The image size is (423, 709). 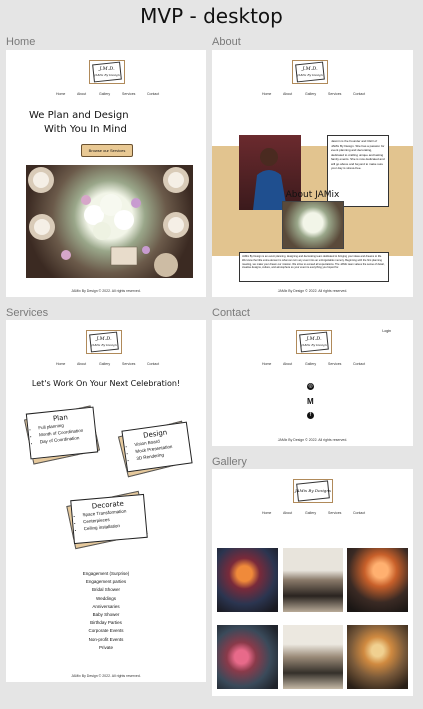 I want to click on event-type: Engagement (Surprise), so click(x=106, y=573).